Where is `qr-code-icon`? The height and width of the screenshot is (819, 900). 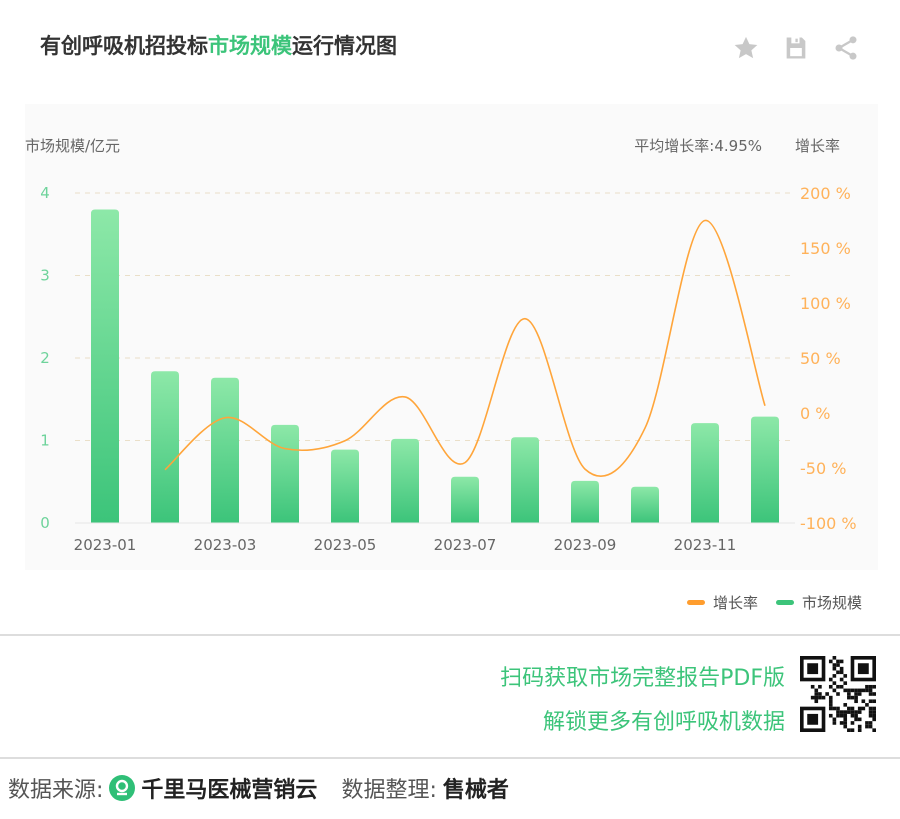 qr-code-icon is located at coordinates (838, 694).